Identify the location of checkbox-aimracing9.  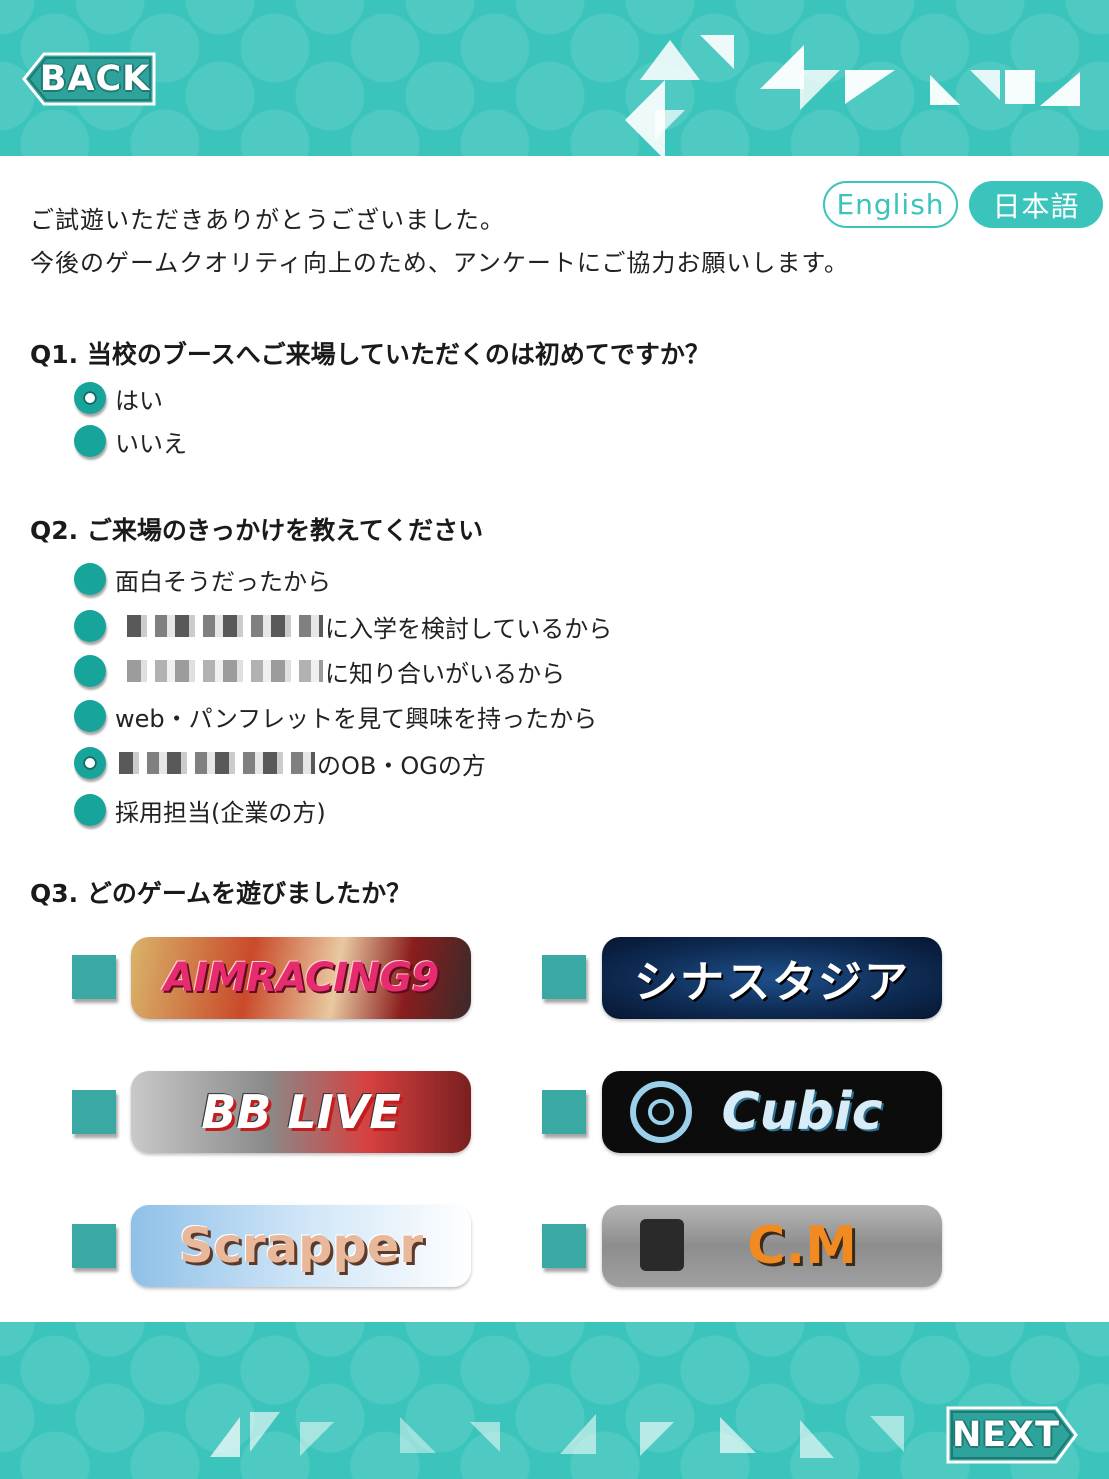
(94, 977).